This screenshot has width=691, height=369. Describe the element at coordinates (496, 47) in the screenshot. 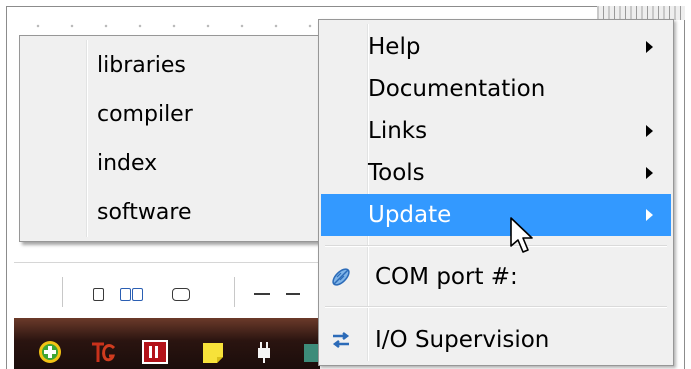

I see `menu-item-help: Help` at that location.